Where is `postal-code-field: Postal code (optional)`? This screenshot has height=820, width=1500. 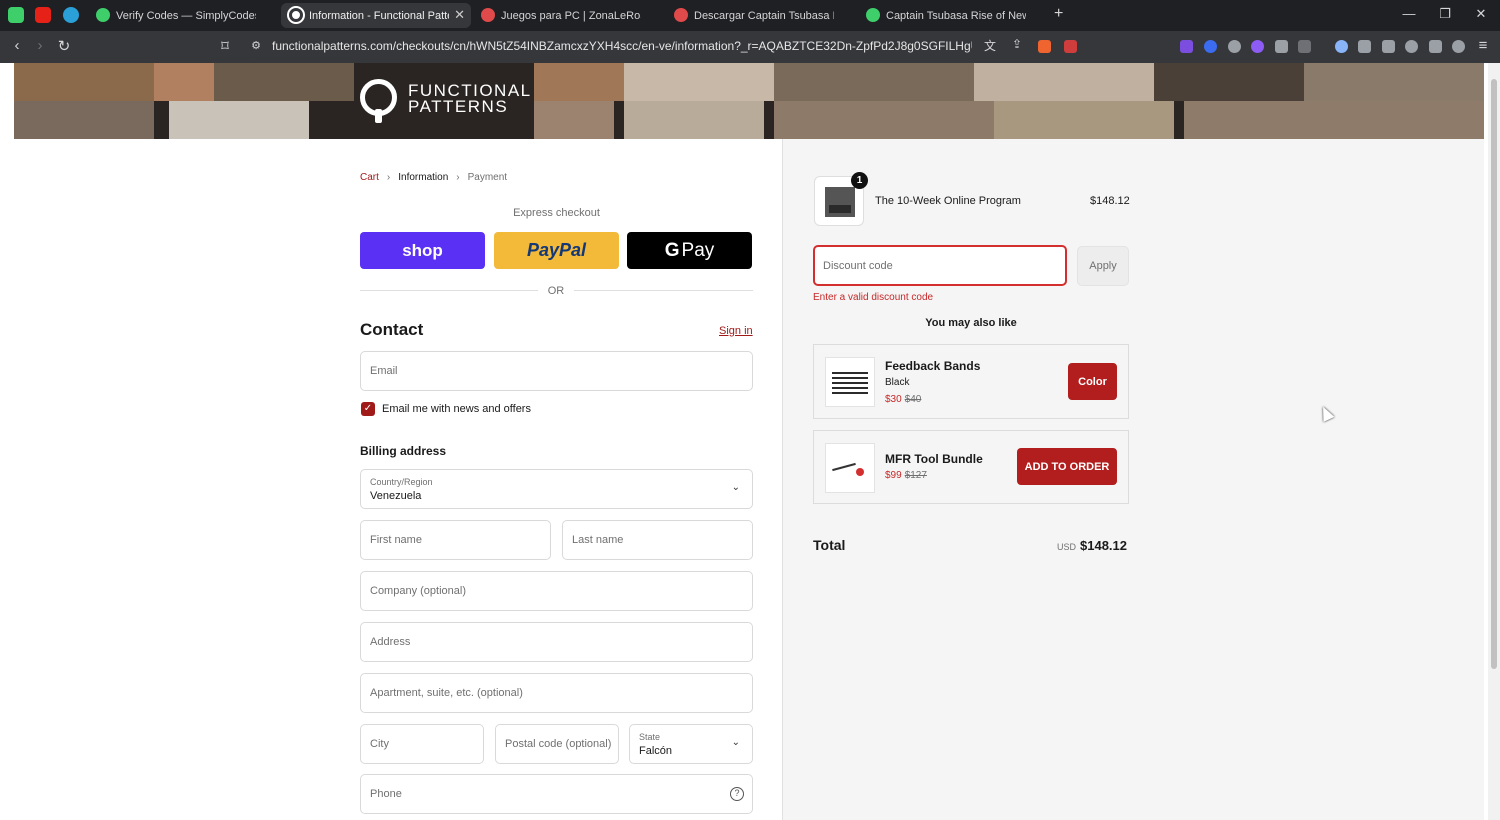
postal-code-field: Postal code (optional) is located at coordinates (557, 744).